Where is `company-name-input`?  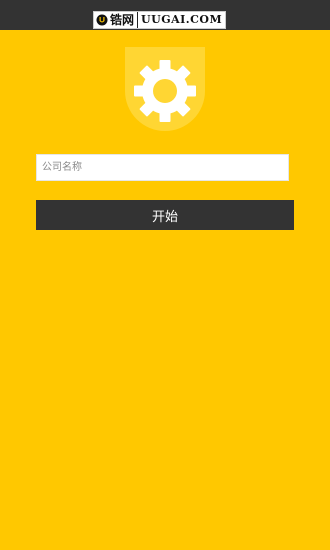 company-name-input is located at coordinates (162, 167).